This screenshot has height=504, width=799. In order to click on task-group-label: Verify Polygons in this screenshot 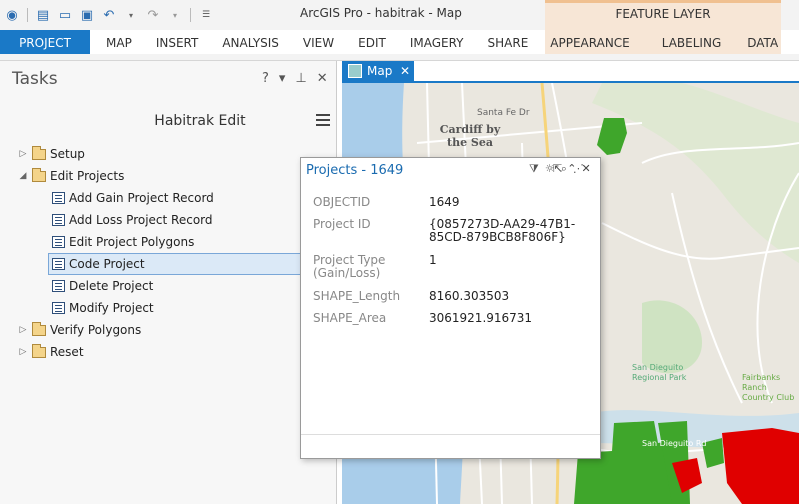, I will do `click(96, 330)`.